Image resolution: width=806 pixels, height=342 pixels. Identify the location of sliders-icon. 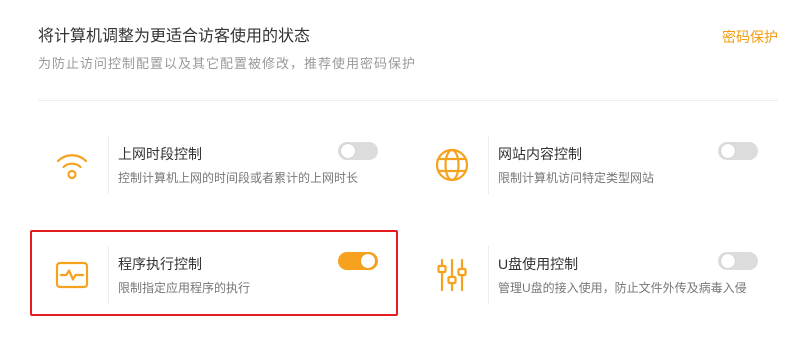
(452, 275).